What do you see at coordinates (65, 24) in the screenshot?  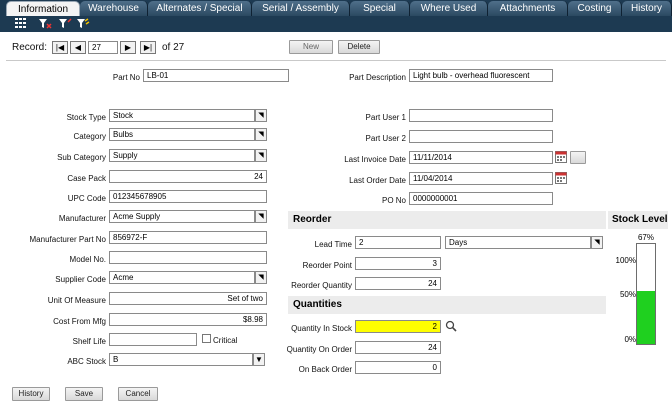 I see `filter-icon` at bounding box center [65, 24].